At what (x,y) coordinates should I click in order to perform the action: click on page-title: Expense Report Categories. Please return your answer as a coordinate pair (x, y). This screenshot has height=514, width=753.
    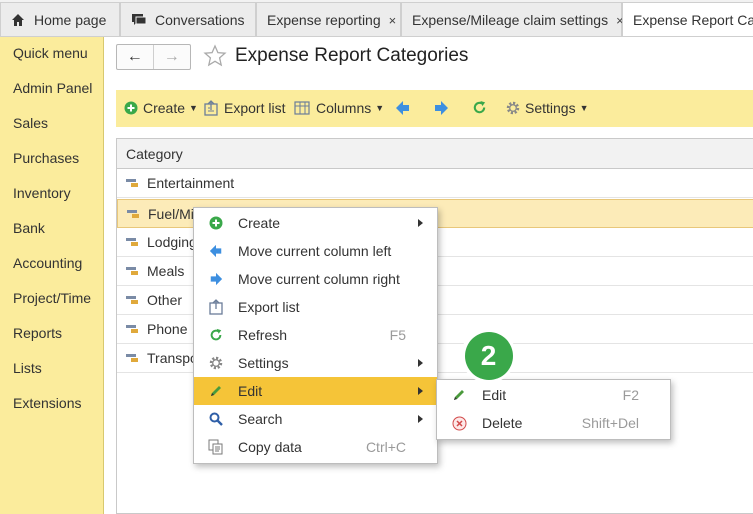
    Looking at the image, I should click on (352, 55).